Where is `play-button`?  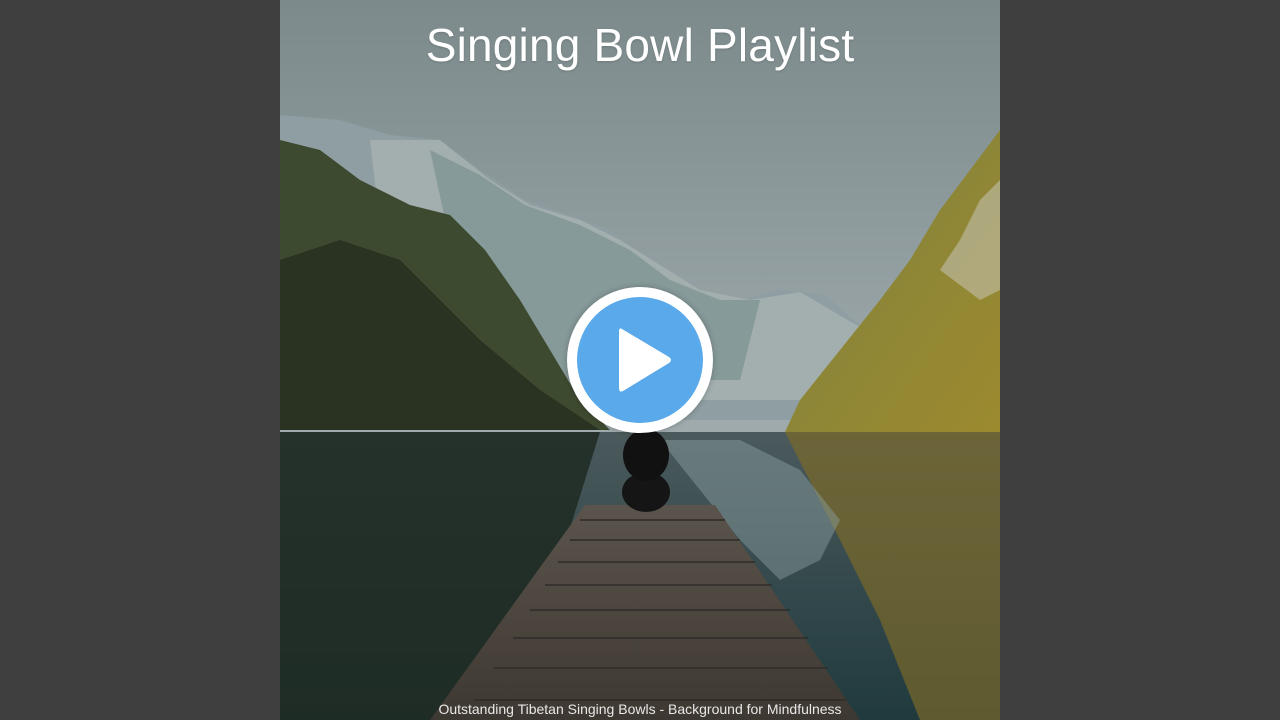
play-button is located at coordinates (640, 360).